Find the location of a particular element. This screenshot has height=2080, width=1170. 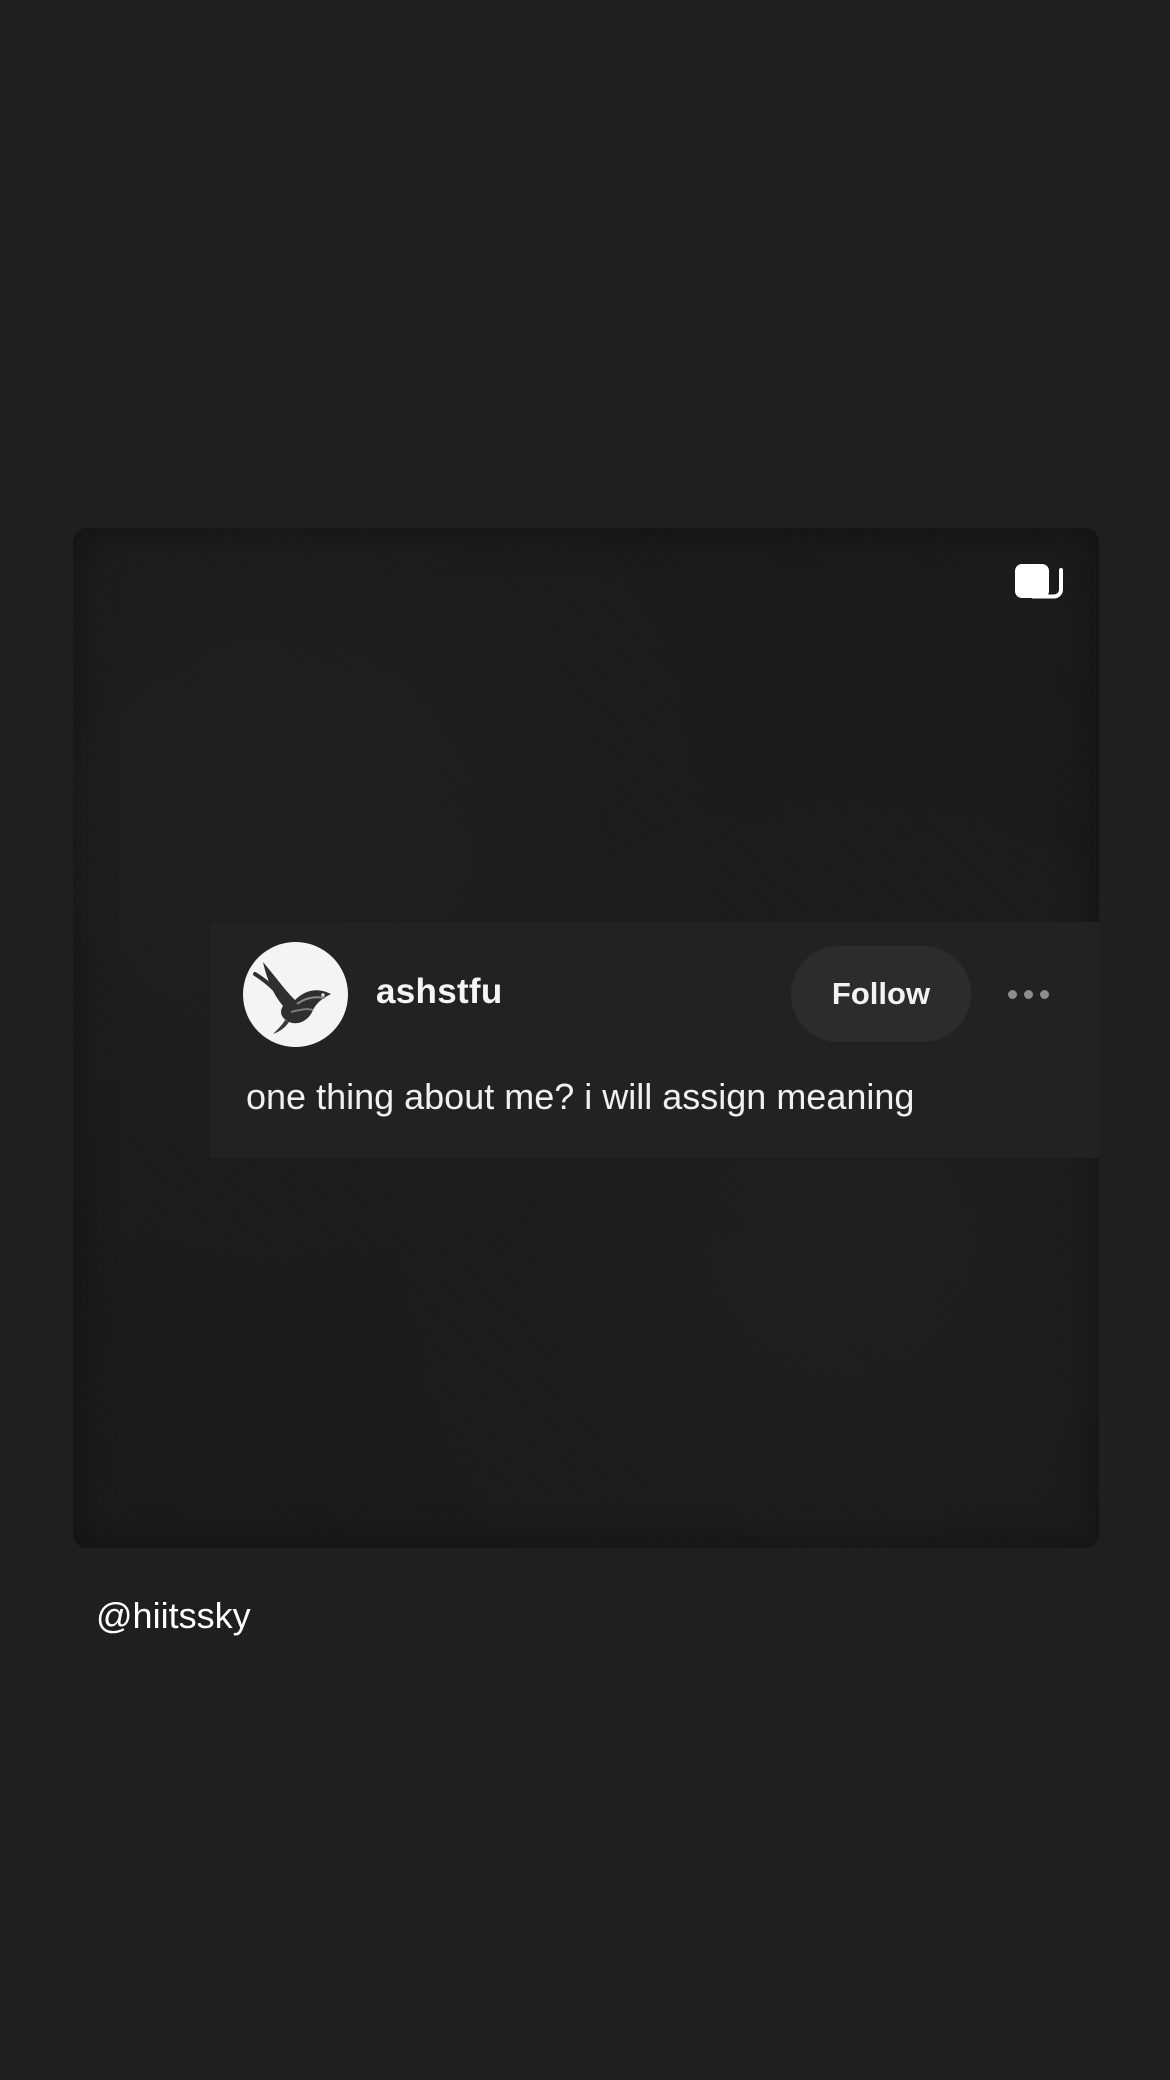

more-options-icon is located at coordinates (1028, 994).